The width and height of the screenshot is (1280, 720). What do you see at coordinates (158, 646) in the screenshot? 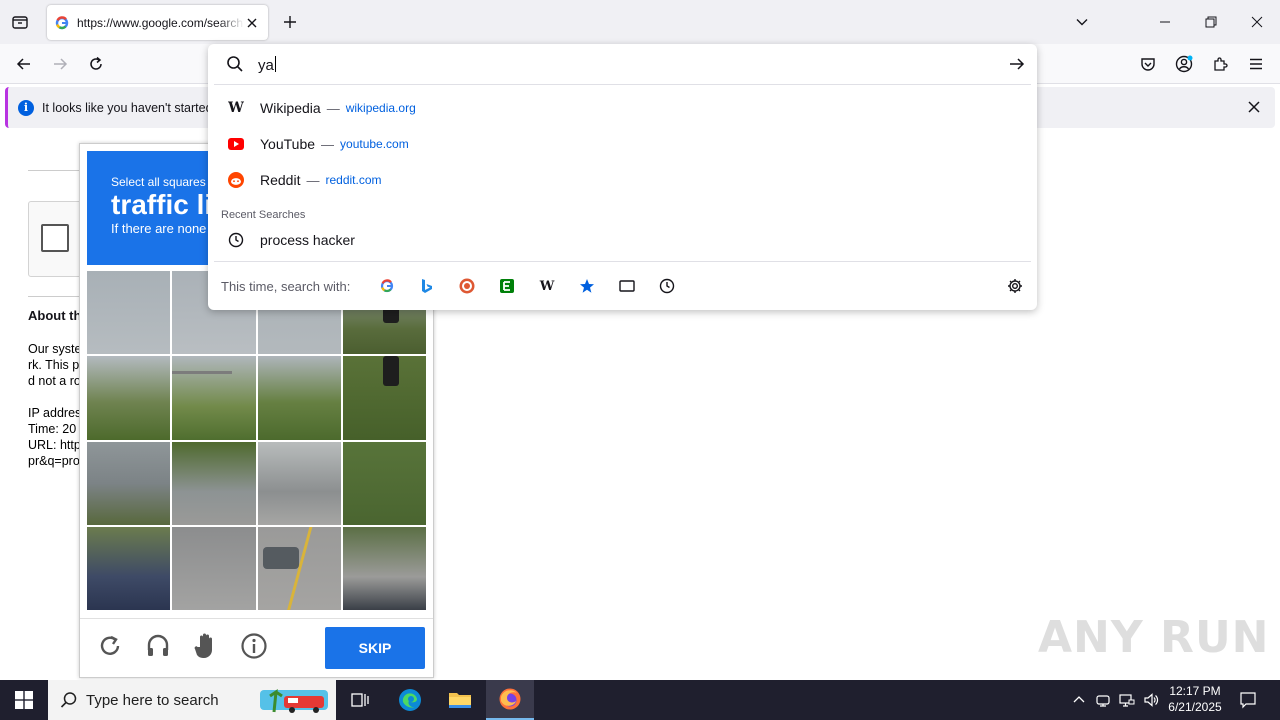
I see `captcha-audio-button` at bounding box center [158, 646].